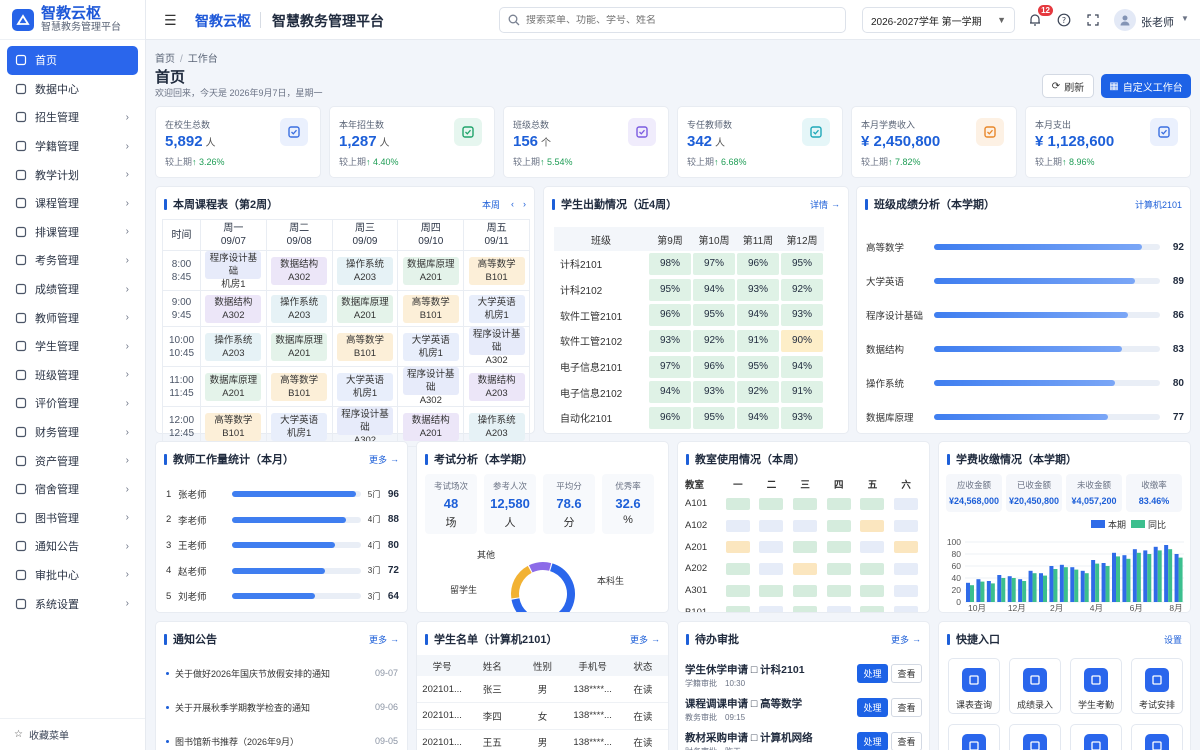 The width and height of the screenshot is (1200, 750). What do you see at coordinates (1158, 204) in the screenshot?
I see `class-select-link: 计算机2101` at bounding box center [1158, 204].